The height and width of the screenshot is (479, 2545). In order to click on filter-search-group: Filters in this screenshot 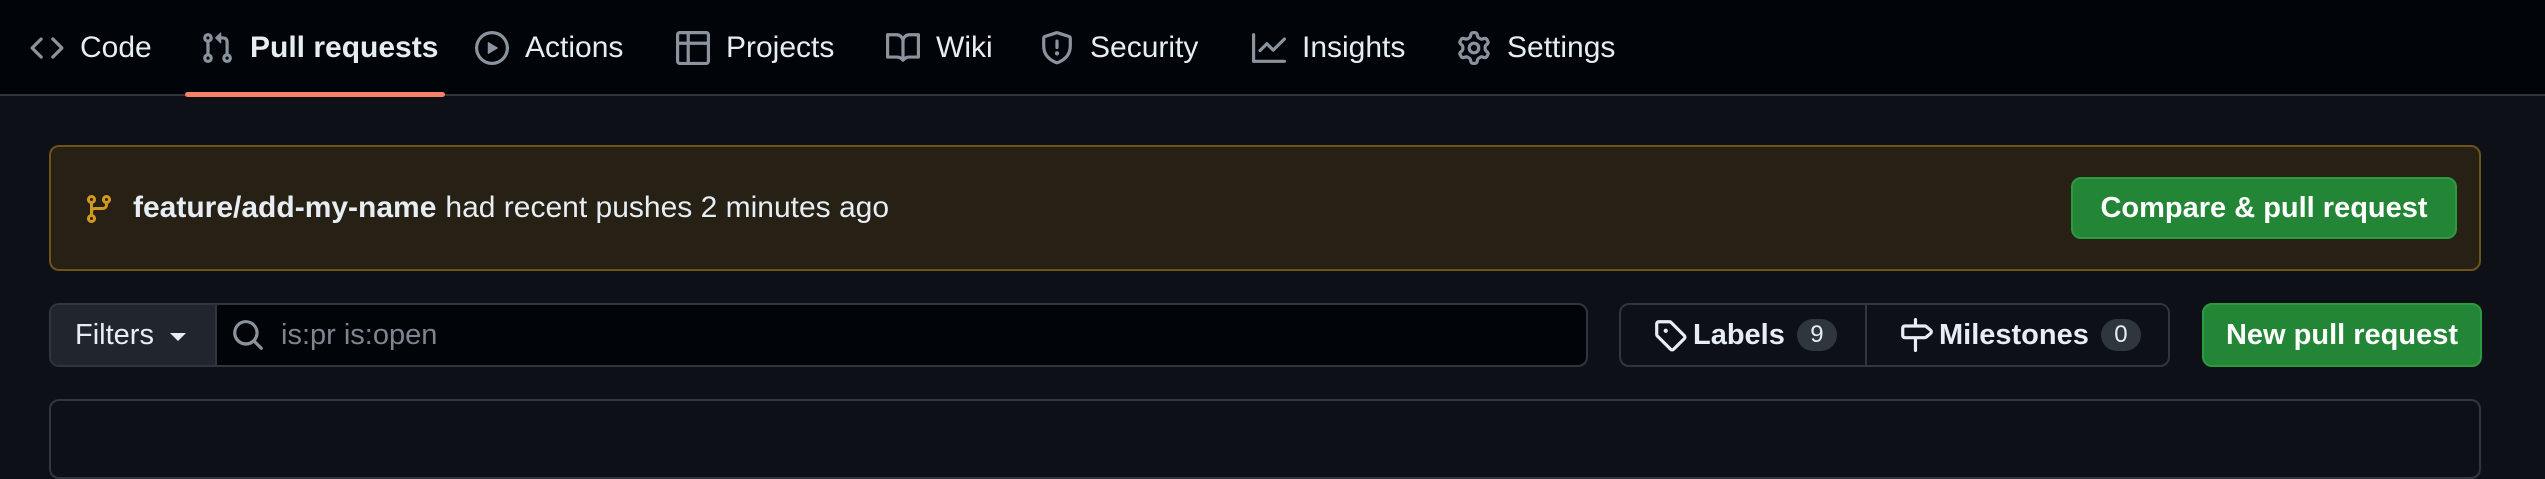, I will do `click(818, 335)`.